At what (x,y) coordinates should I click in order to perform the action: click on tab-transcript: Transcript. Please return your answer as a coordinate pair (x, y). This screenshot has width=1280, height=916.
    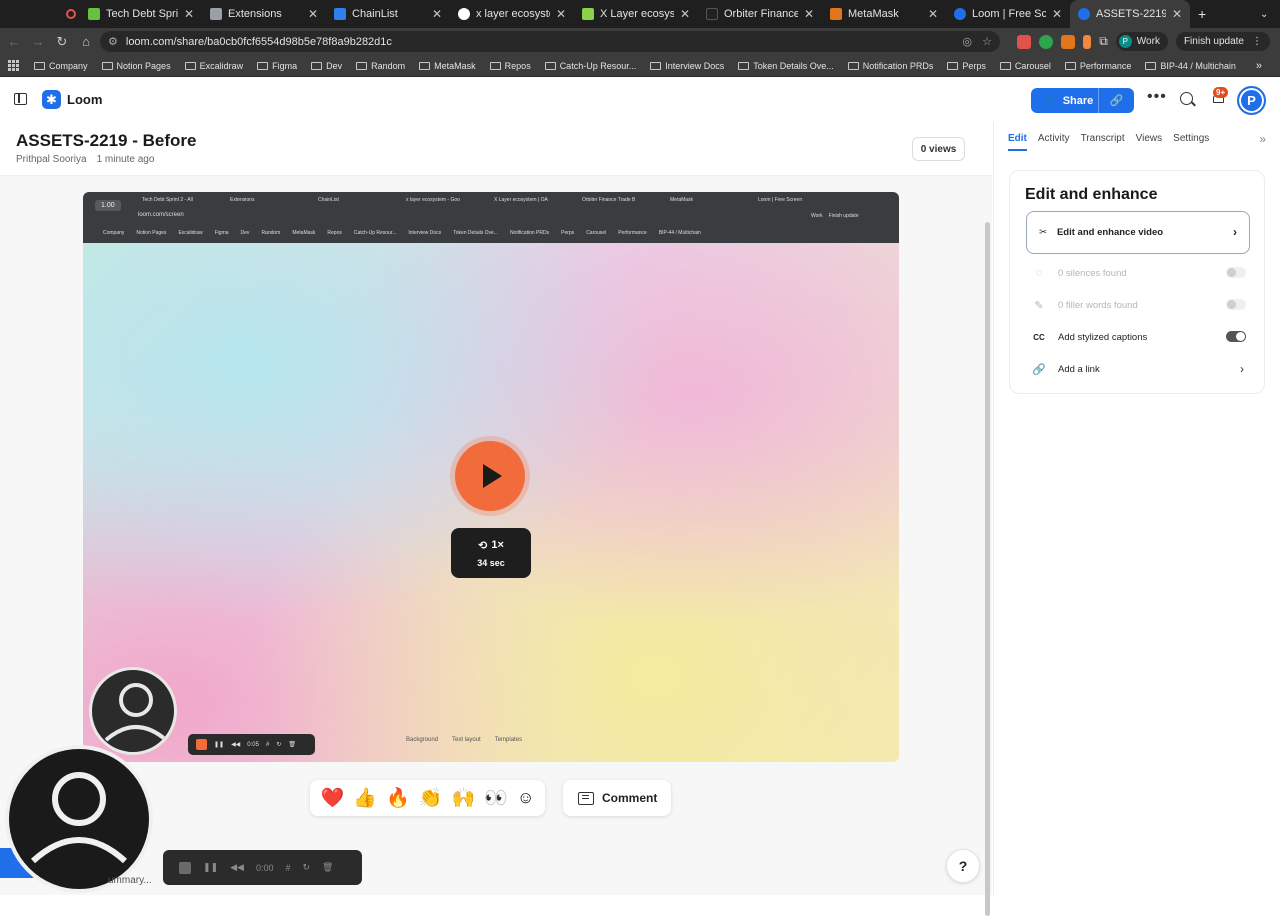
    Looking at the image, I should click on (1103, 142).